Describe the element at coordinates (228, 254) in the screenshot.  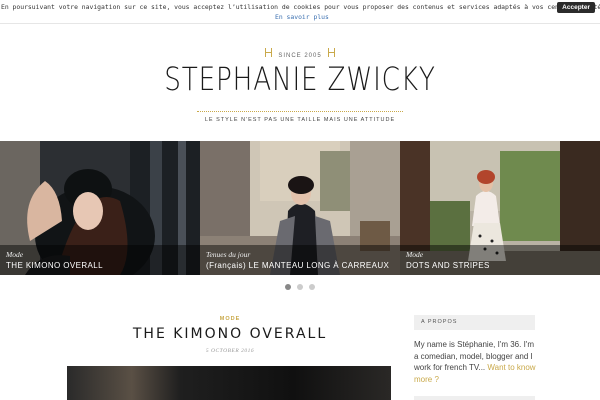
I see `slide-category: Tenues du jour` at that location.